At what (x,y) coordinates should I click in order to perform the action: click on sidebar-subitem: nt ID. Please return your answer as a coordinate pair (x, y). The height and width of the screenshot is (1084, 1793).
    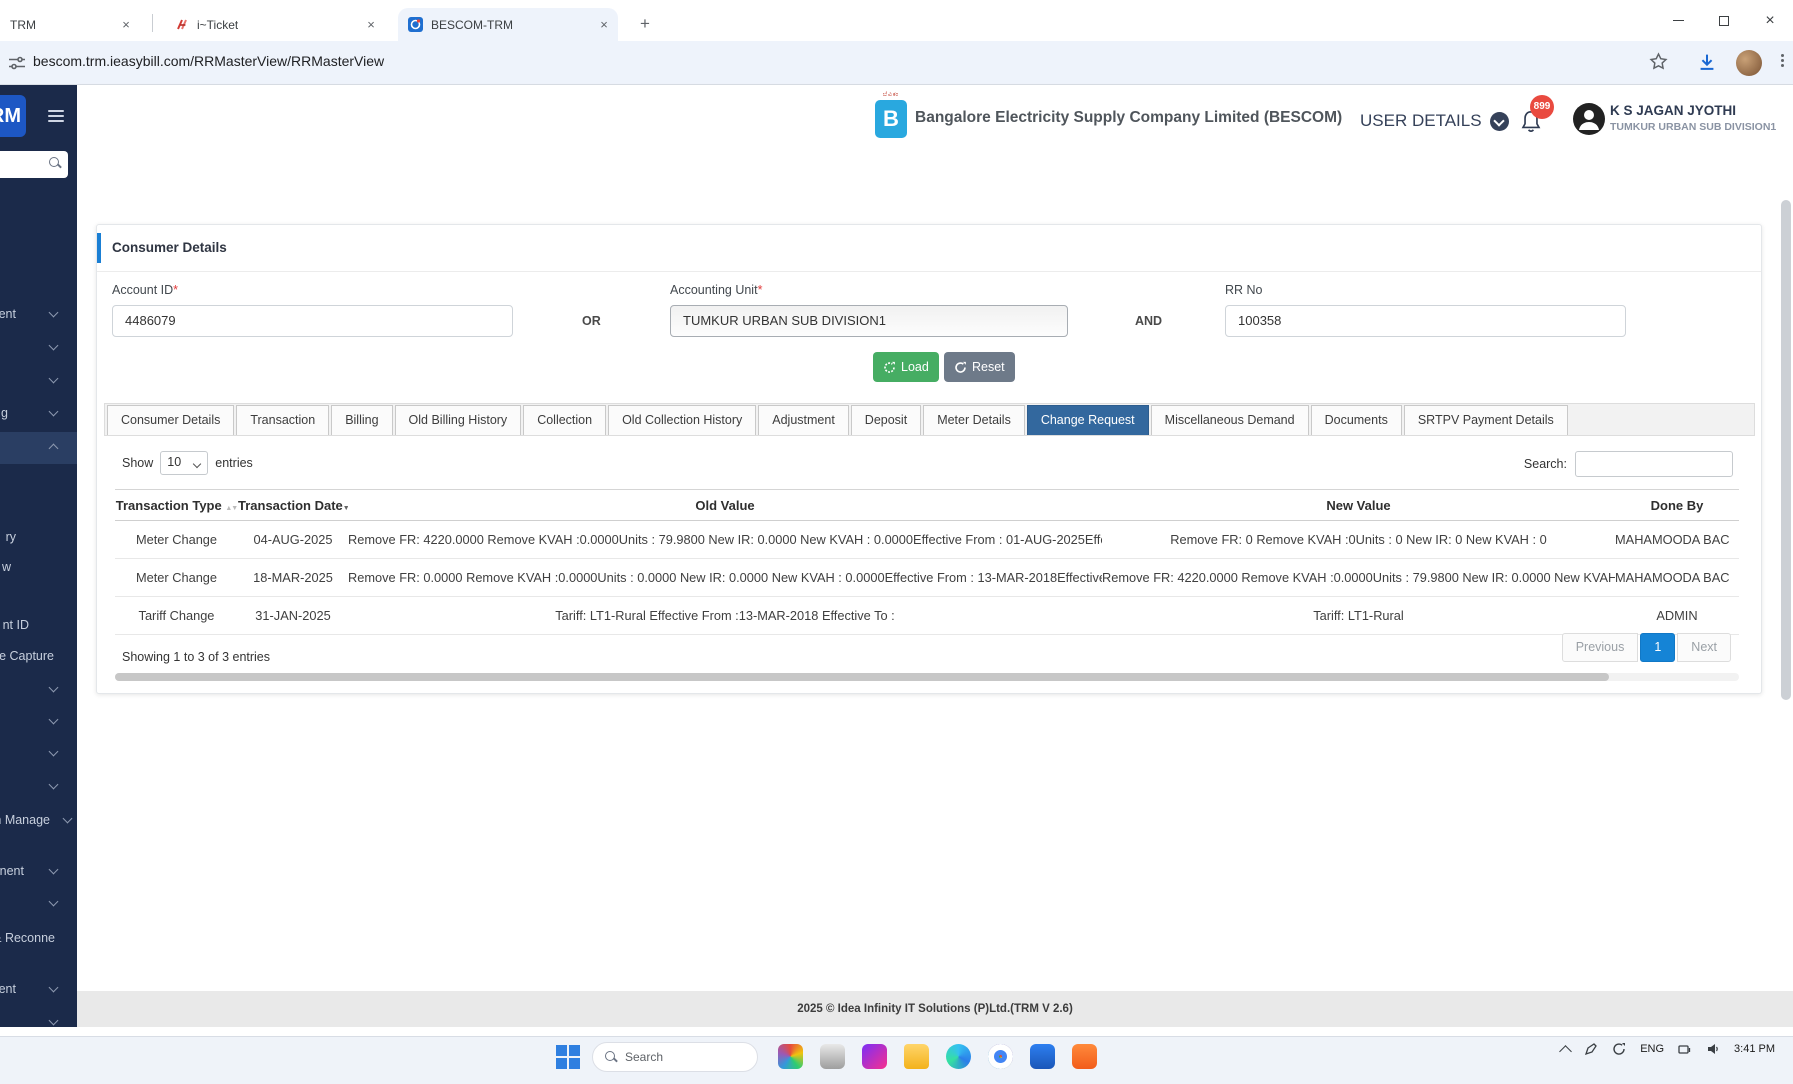
    Looking at the image, I should click on (38, 625).